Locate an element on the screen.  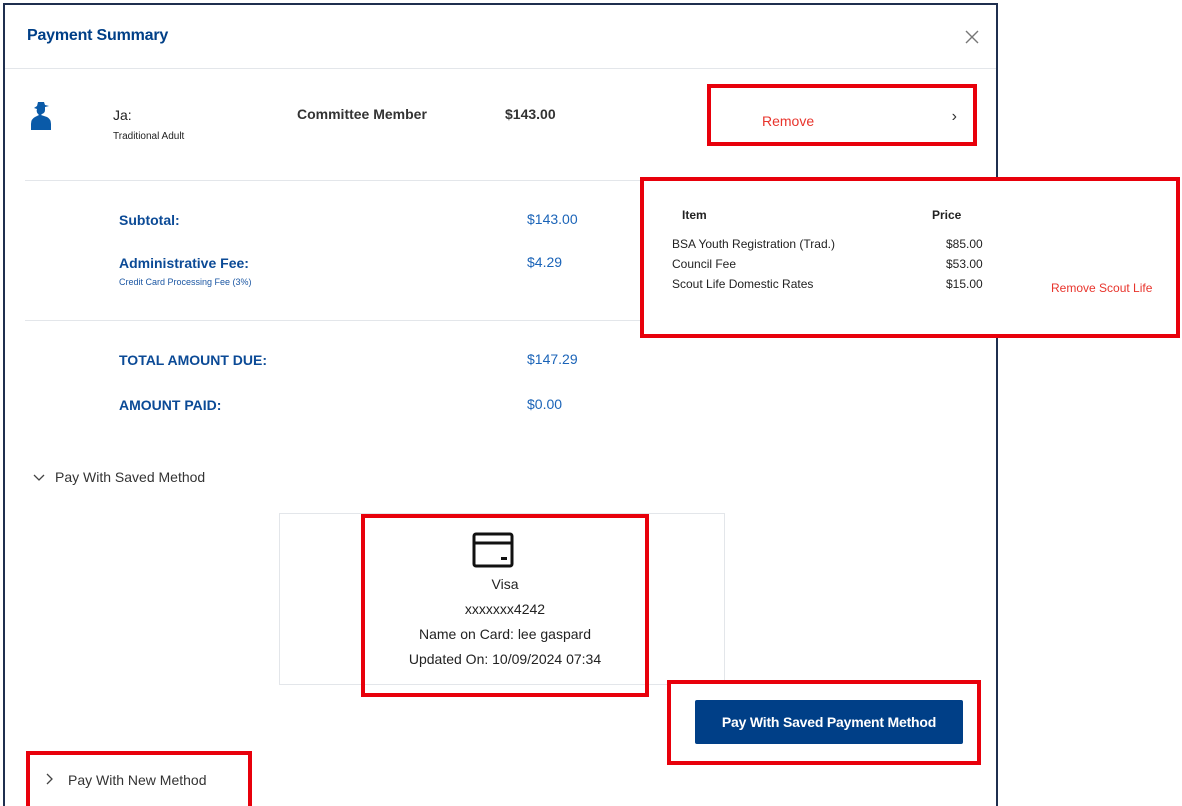
admin-fee-value: $4.29 is located at coordinates (545, 262).